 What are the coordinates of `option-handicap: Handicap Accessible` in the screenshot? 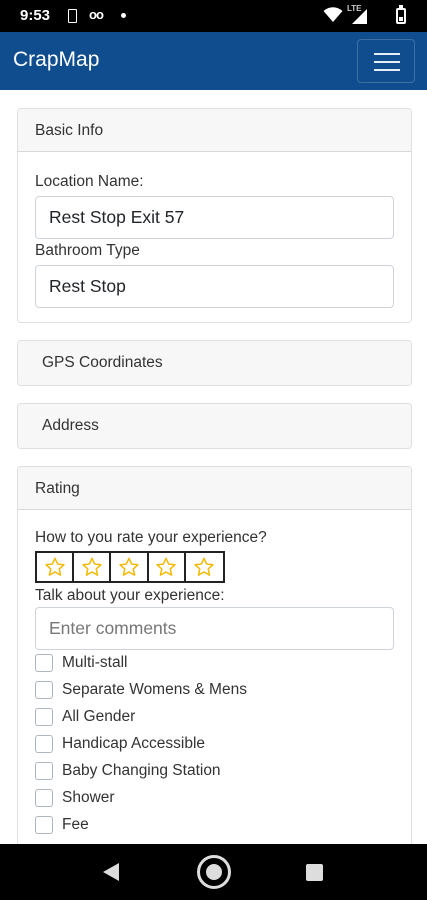 It's located at (120, 744).